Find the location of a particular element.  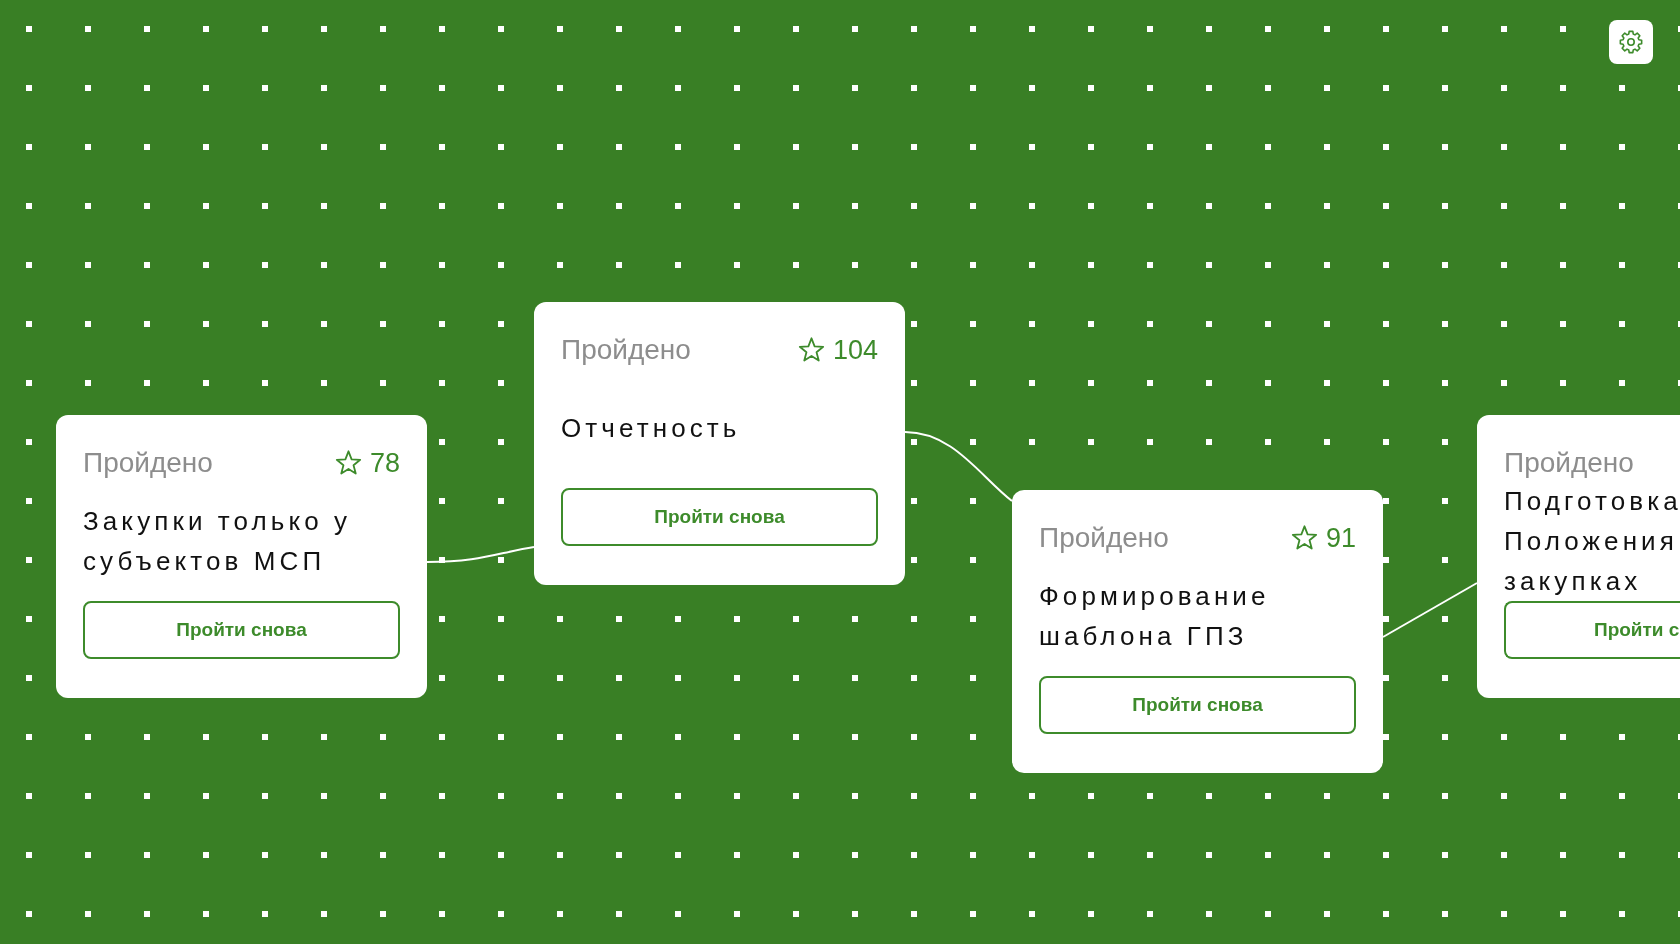

settings-button is located at coordinates (1631, 42).